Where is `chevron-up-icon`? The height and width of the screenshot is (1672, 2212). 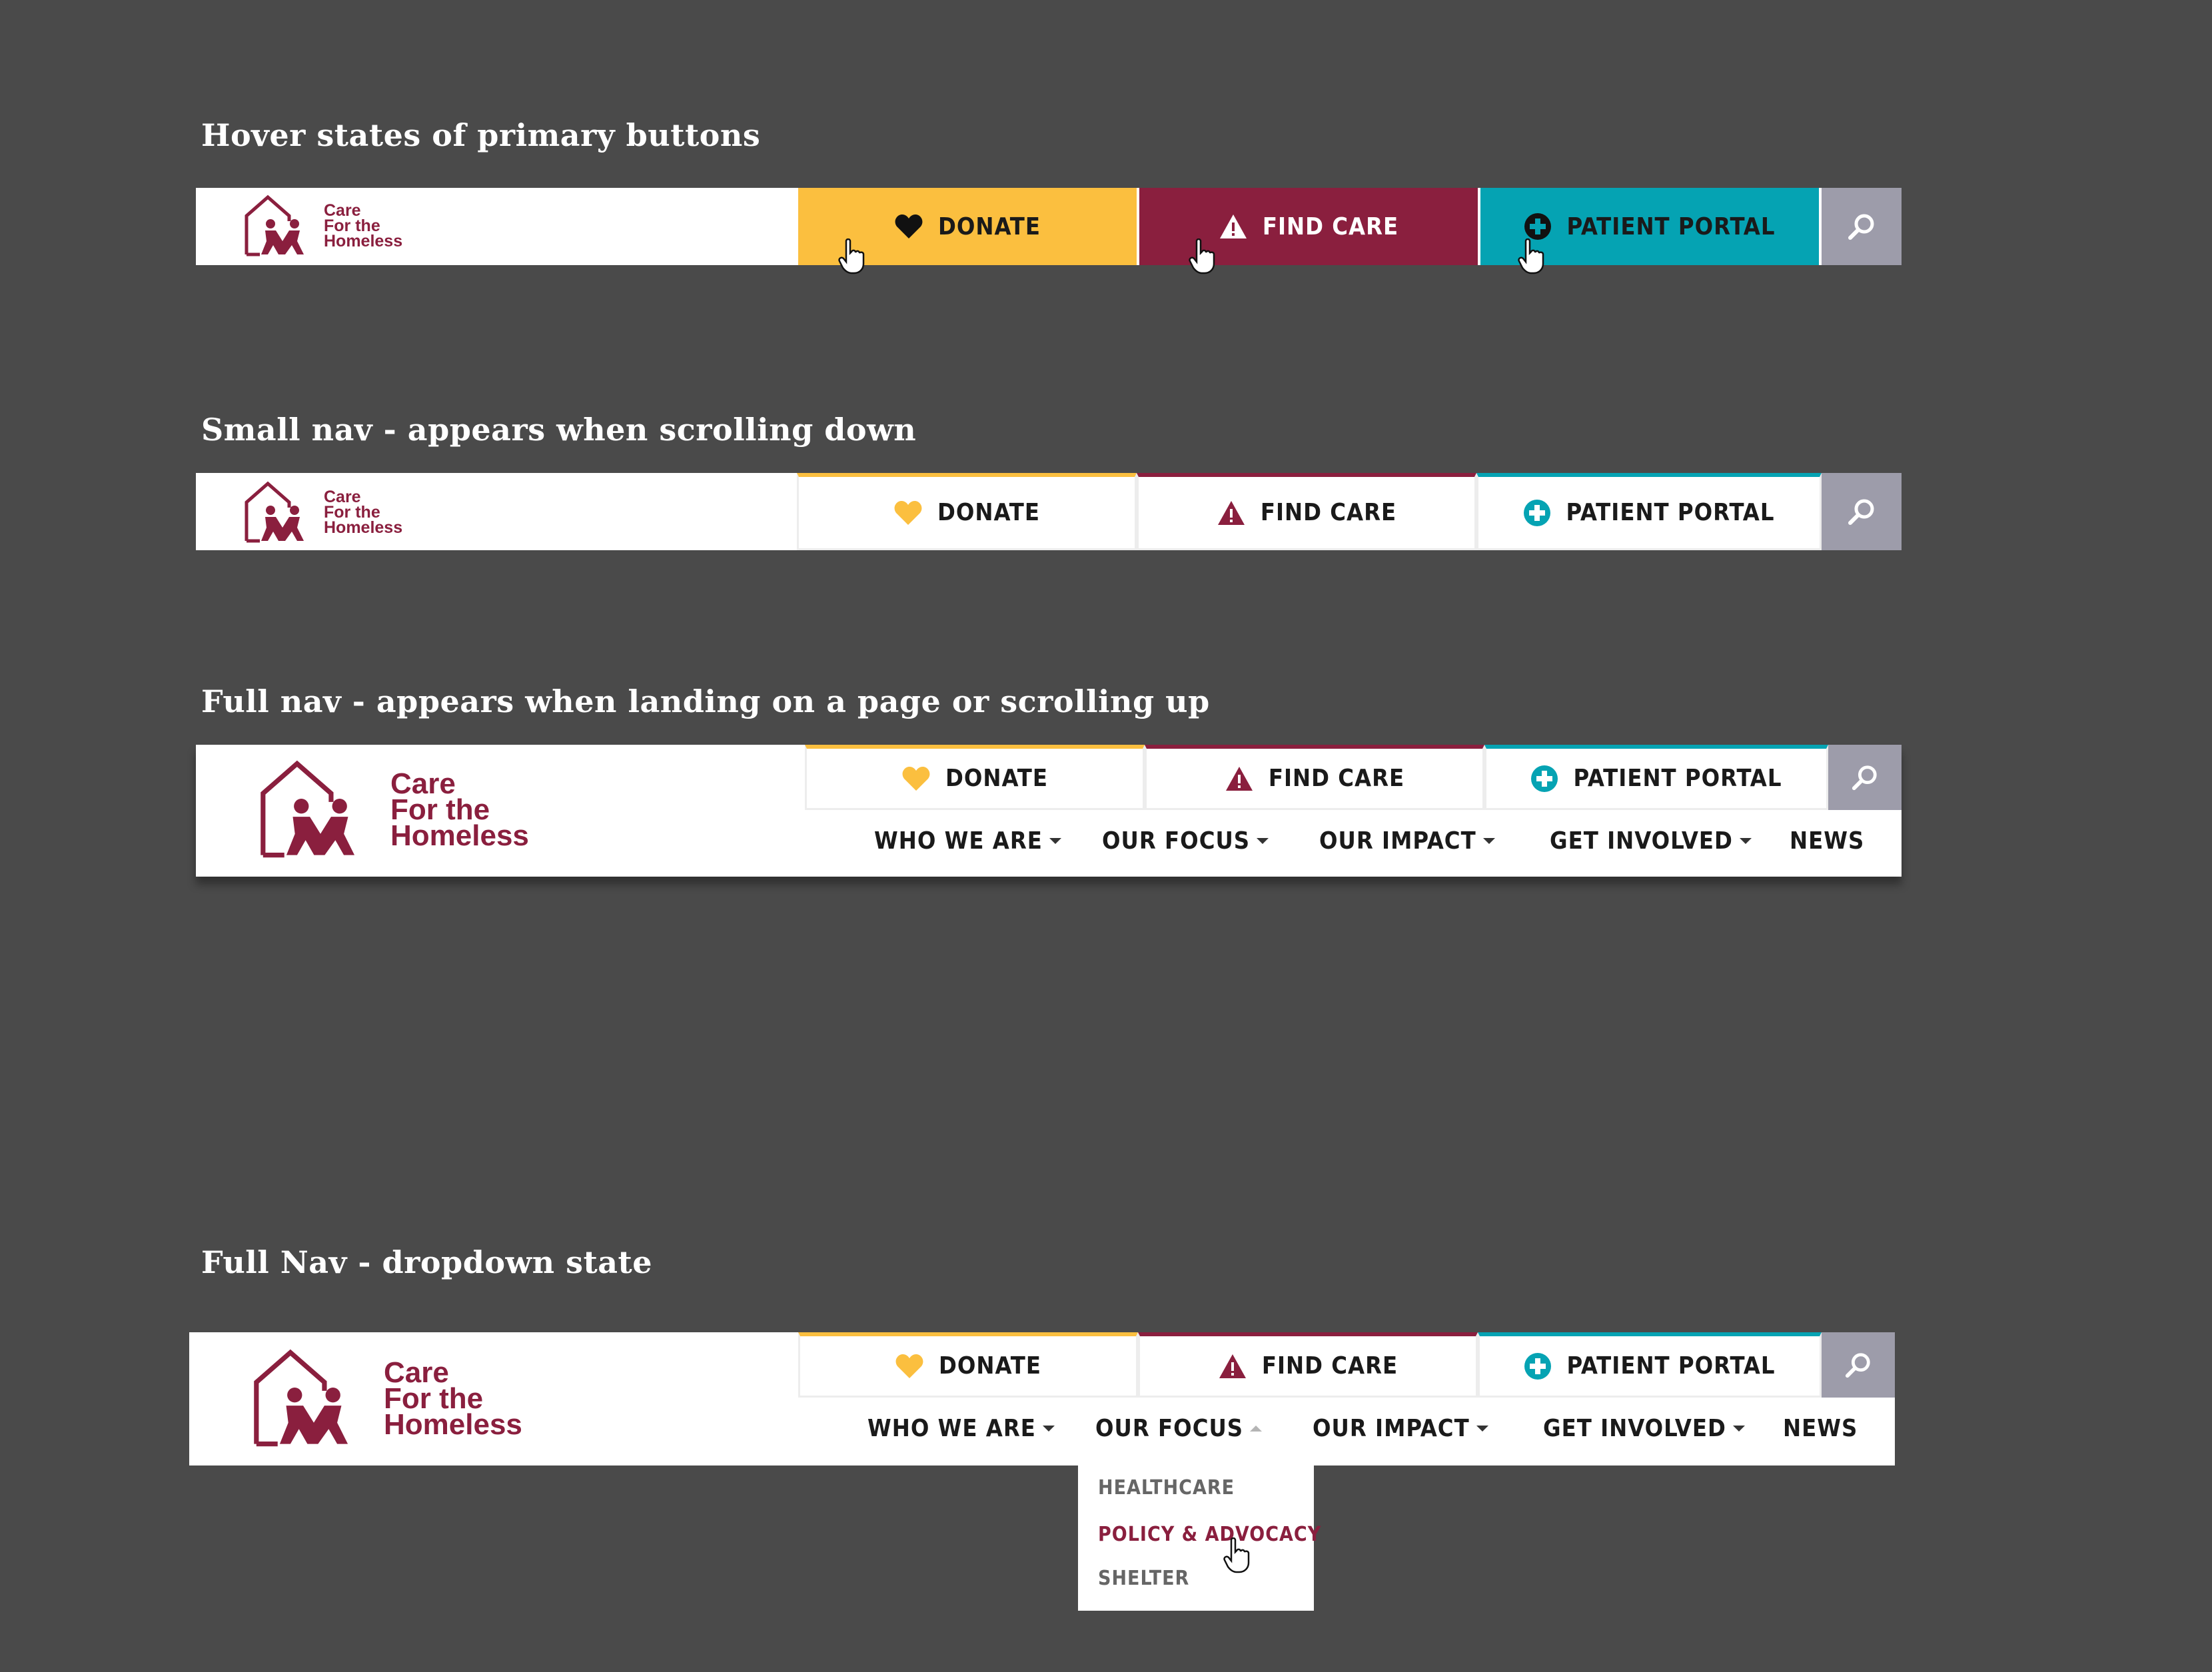 chevron-up-icon is located at coordinates (1256, 1429).